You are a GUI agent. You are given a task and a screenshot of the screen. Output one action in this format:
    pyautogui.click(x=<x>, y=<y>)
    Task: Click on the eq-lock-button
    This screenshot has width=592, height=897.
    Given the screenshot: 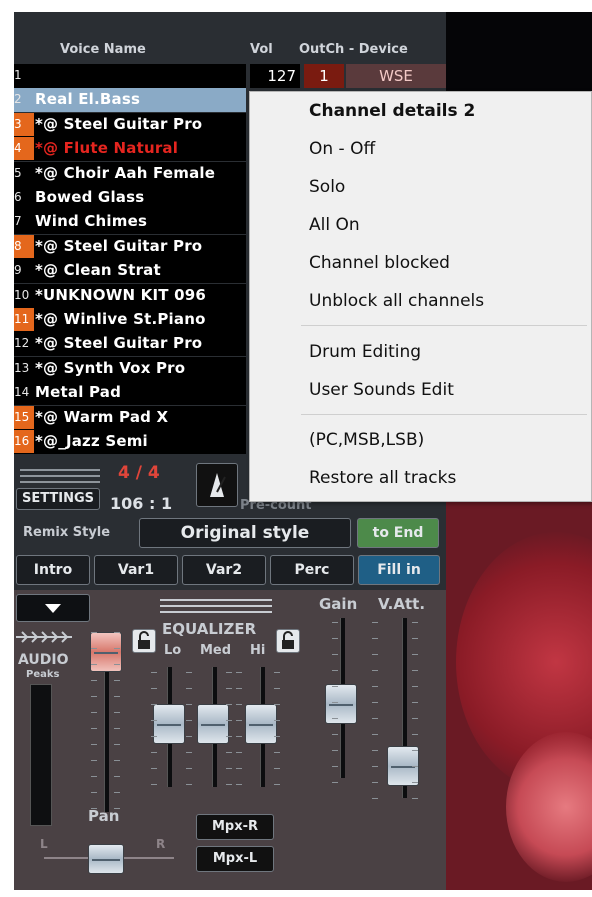 What is the action you would take?
    pyautogui.click(x=288, y=641)
    